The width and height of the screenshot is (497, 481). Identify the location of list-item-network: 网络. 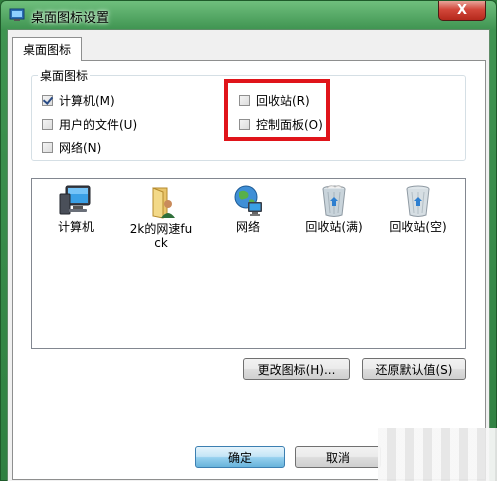
(248, 209).